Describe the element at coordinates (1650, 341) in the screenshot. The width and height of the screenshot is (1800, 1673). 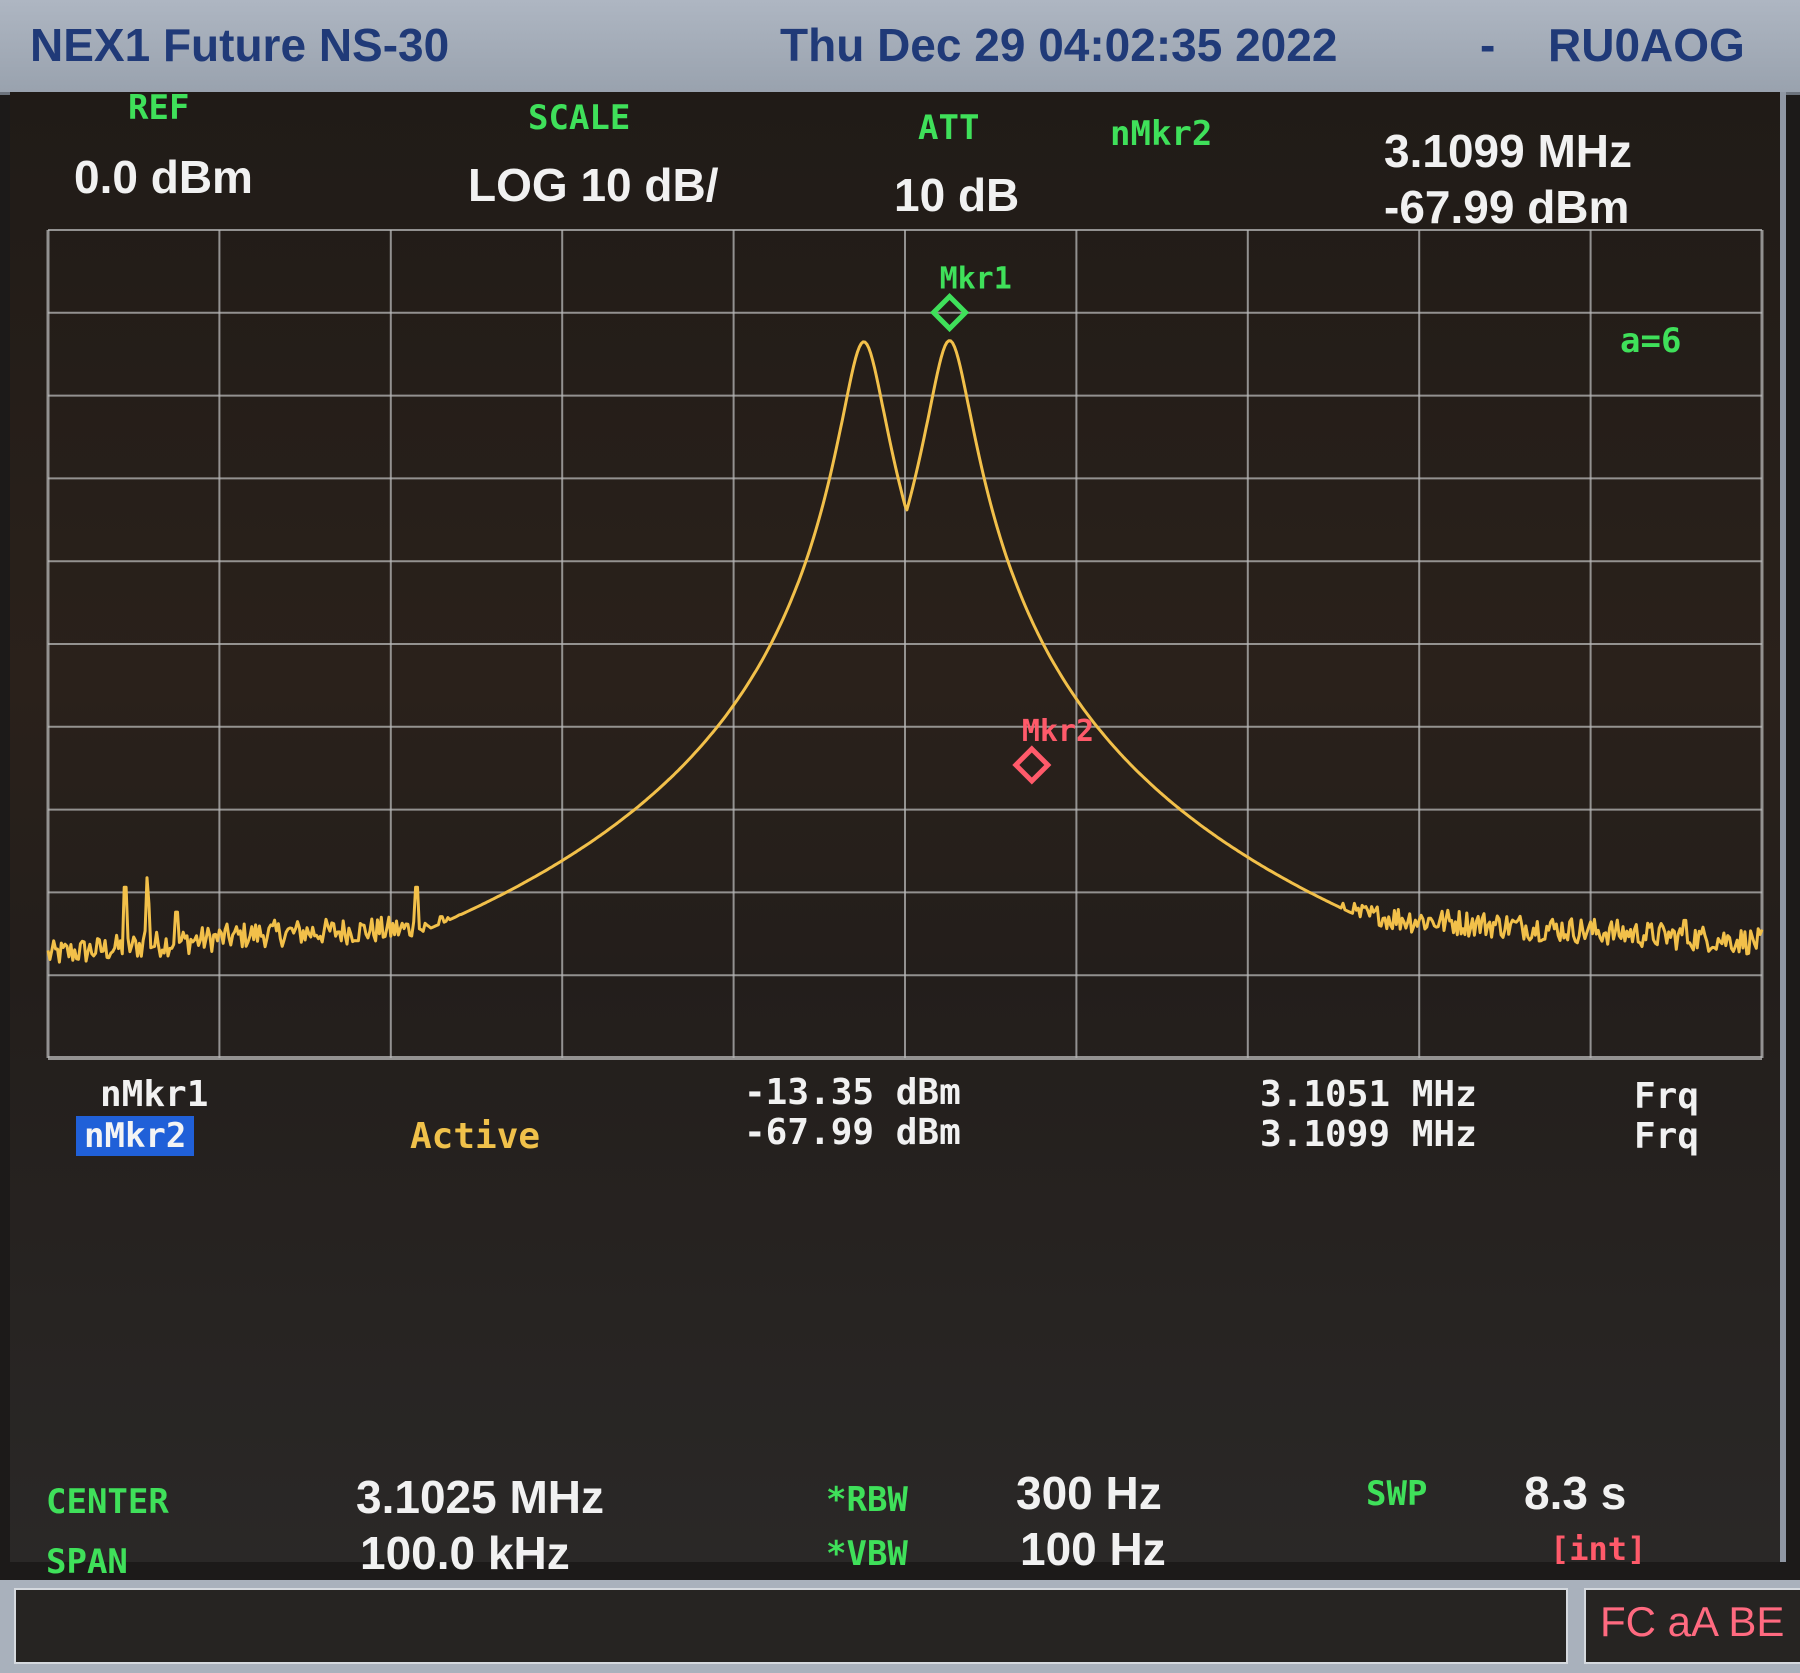
I see `trace-annotation: a=6` at that location.